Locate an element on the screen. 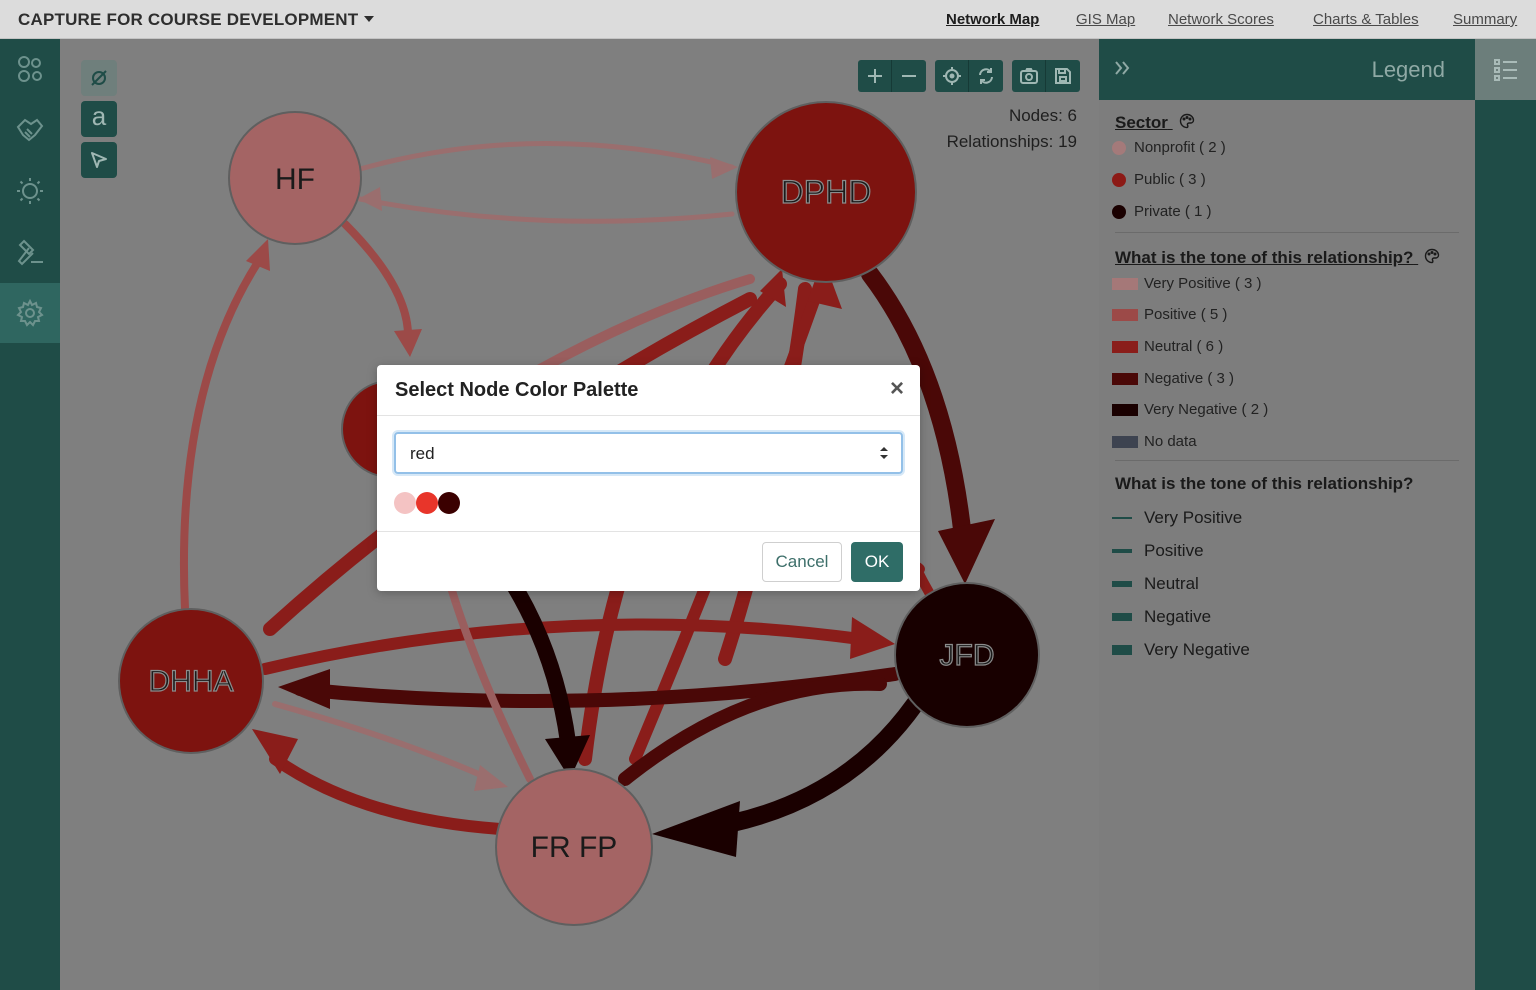  edge-dphd-hf-arrow is located at coordinates (370, 199).